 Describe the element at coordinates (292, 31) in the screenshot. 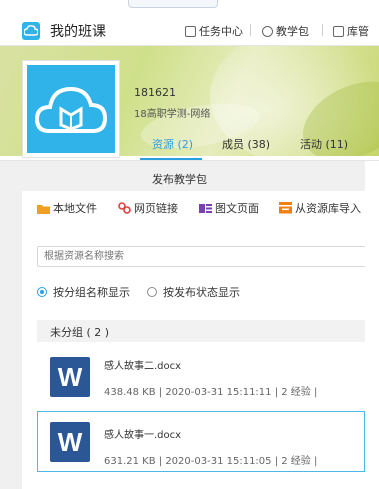

I see `nav-teaching-package-label: 教学包` at that location.